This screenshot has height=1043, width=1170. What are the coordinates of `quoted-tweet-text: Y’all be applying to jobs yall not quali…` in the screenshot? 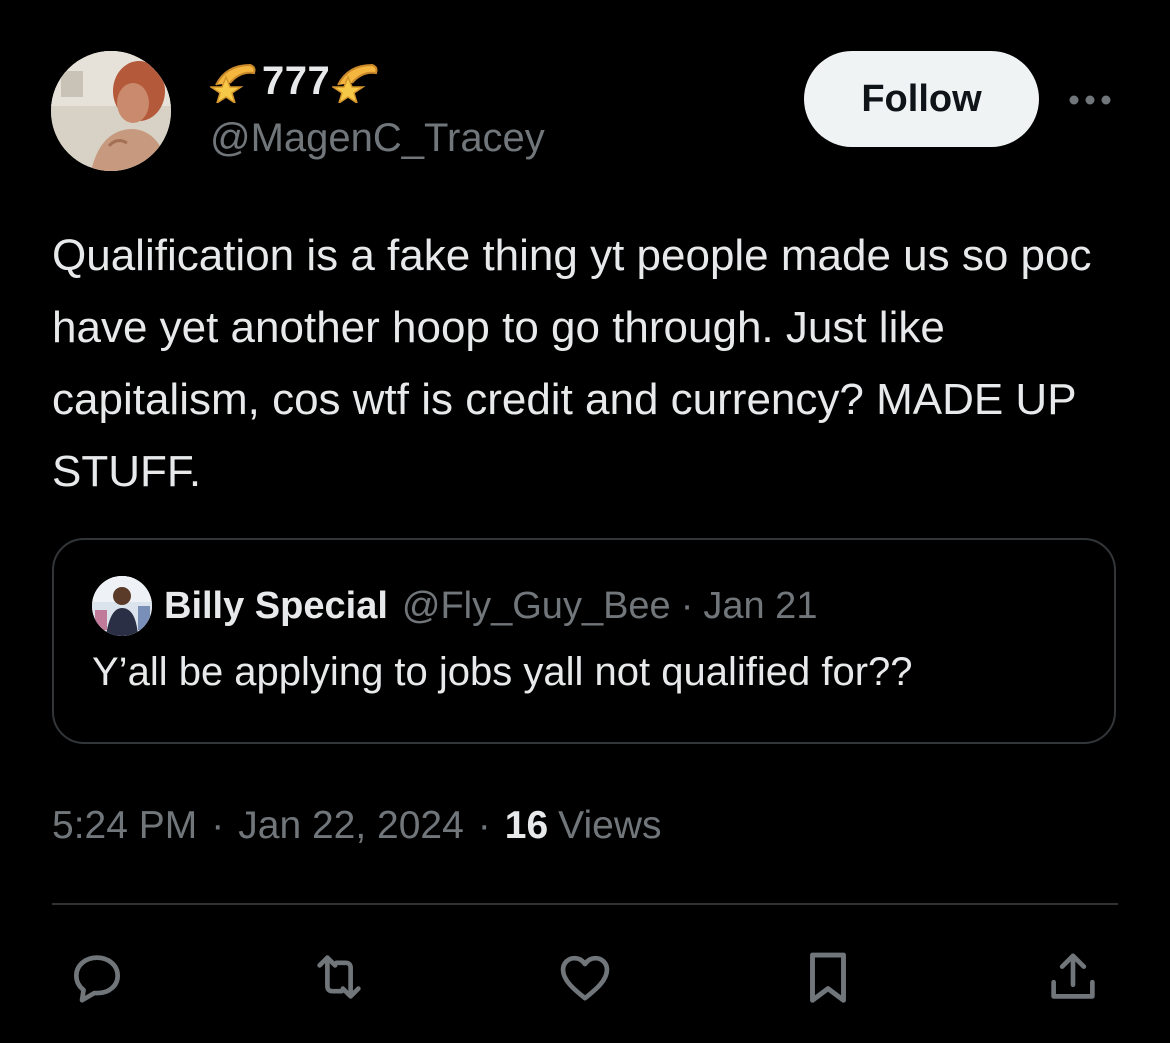 It's located at (502, 672).